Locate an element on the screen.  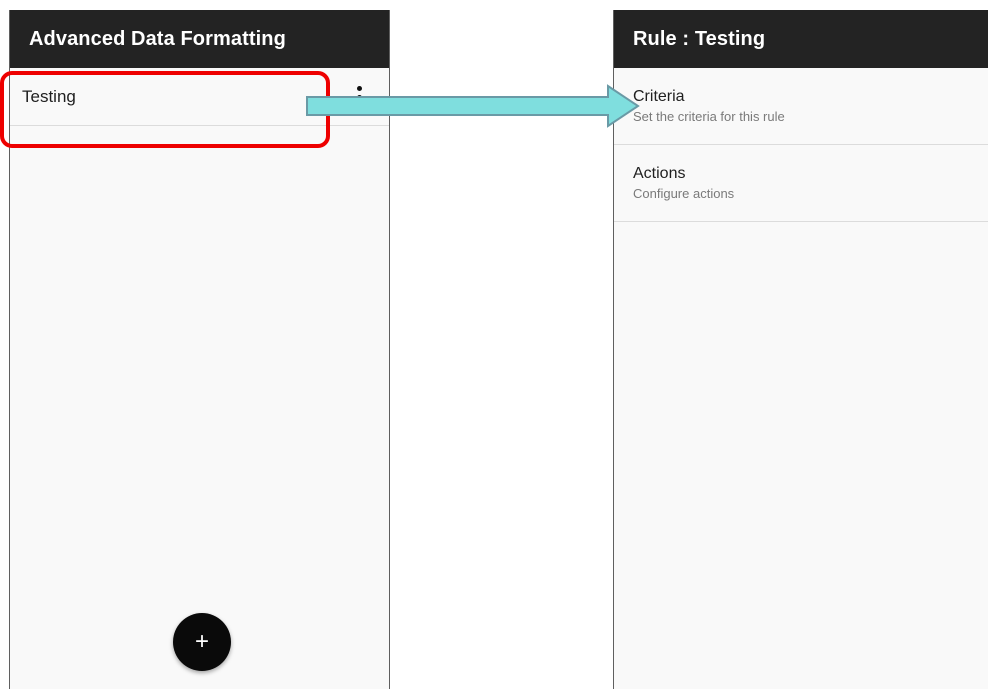
setting-title: Criteria is located at coordinates (659, 96).